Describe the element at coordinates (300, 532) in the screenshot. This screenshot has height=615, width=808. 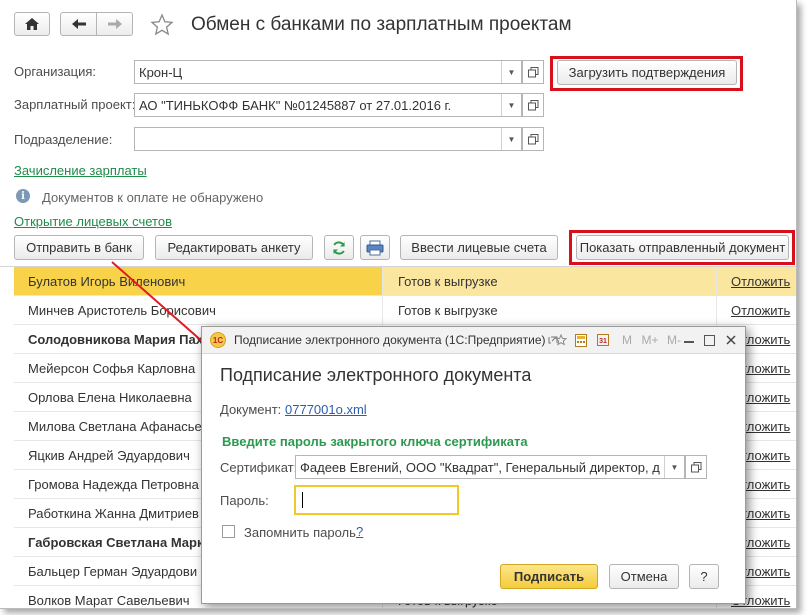
I see `remember-label: Запомнить пароль` at that location.